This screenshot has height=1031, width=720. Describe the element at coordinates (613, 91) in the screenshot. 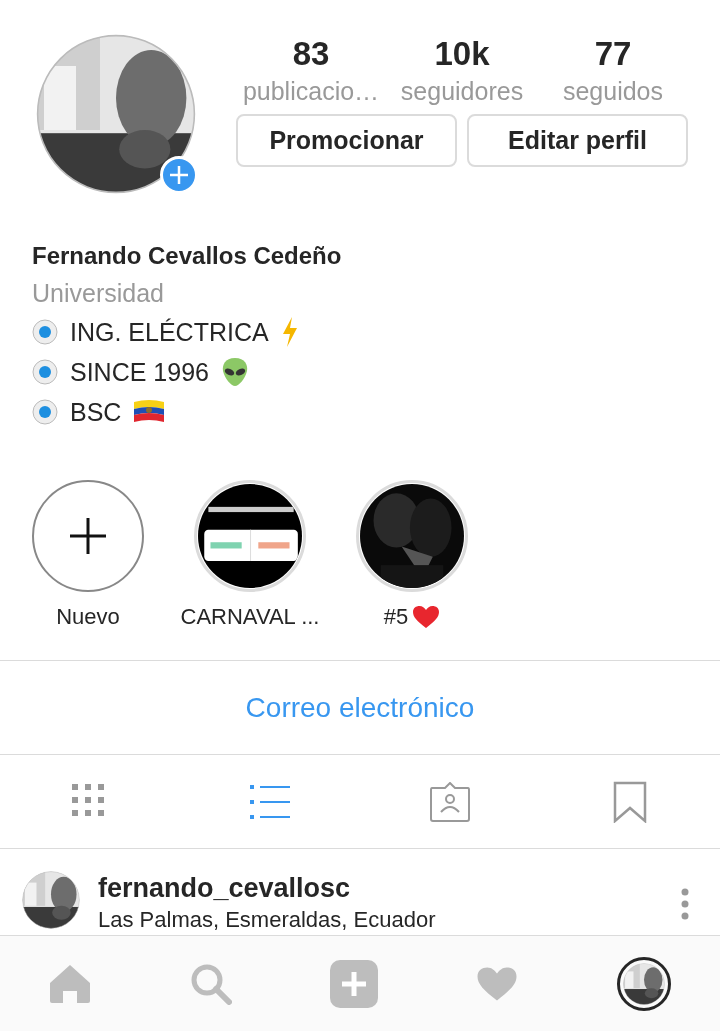

I see `stat-label: seguidos` at that location.